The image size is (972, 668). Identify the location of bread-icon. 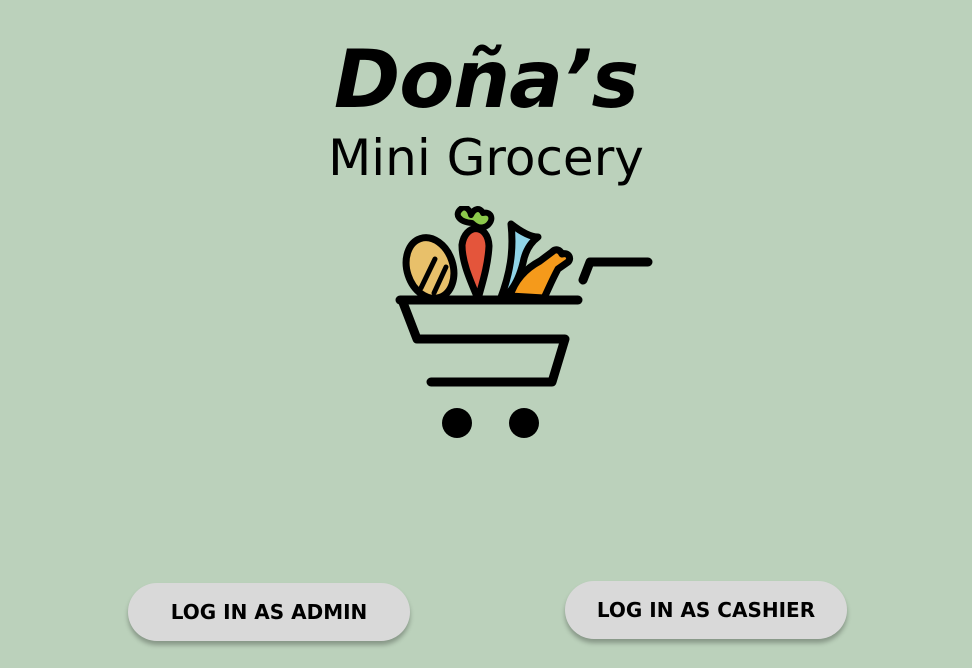
(430, 268).